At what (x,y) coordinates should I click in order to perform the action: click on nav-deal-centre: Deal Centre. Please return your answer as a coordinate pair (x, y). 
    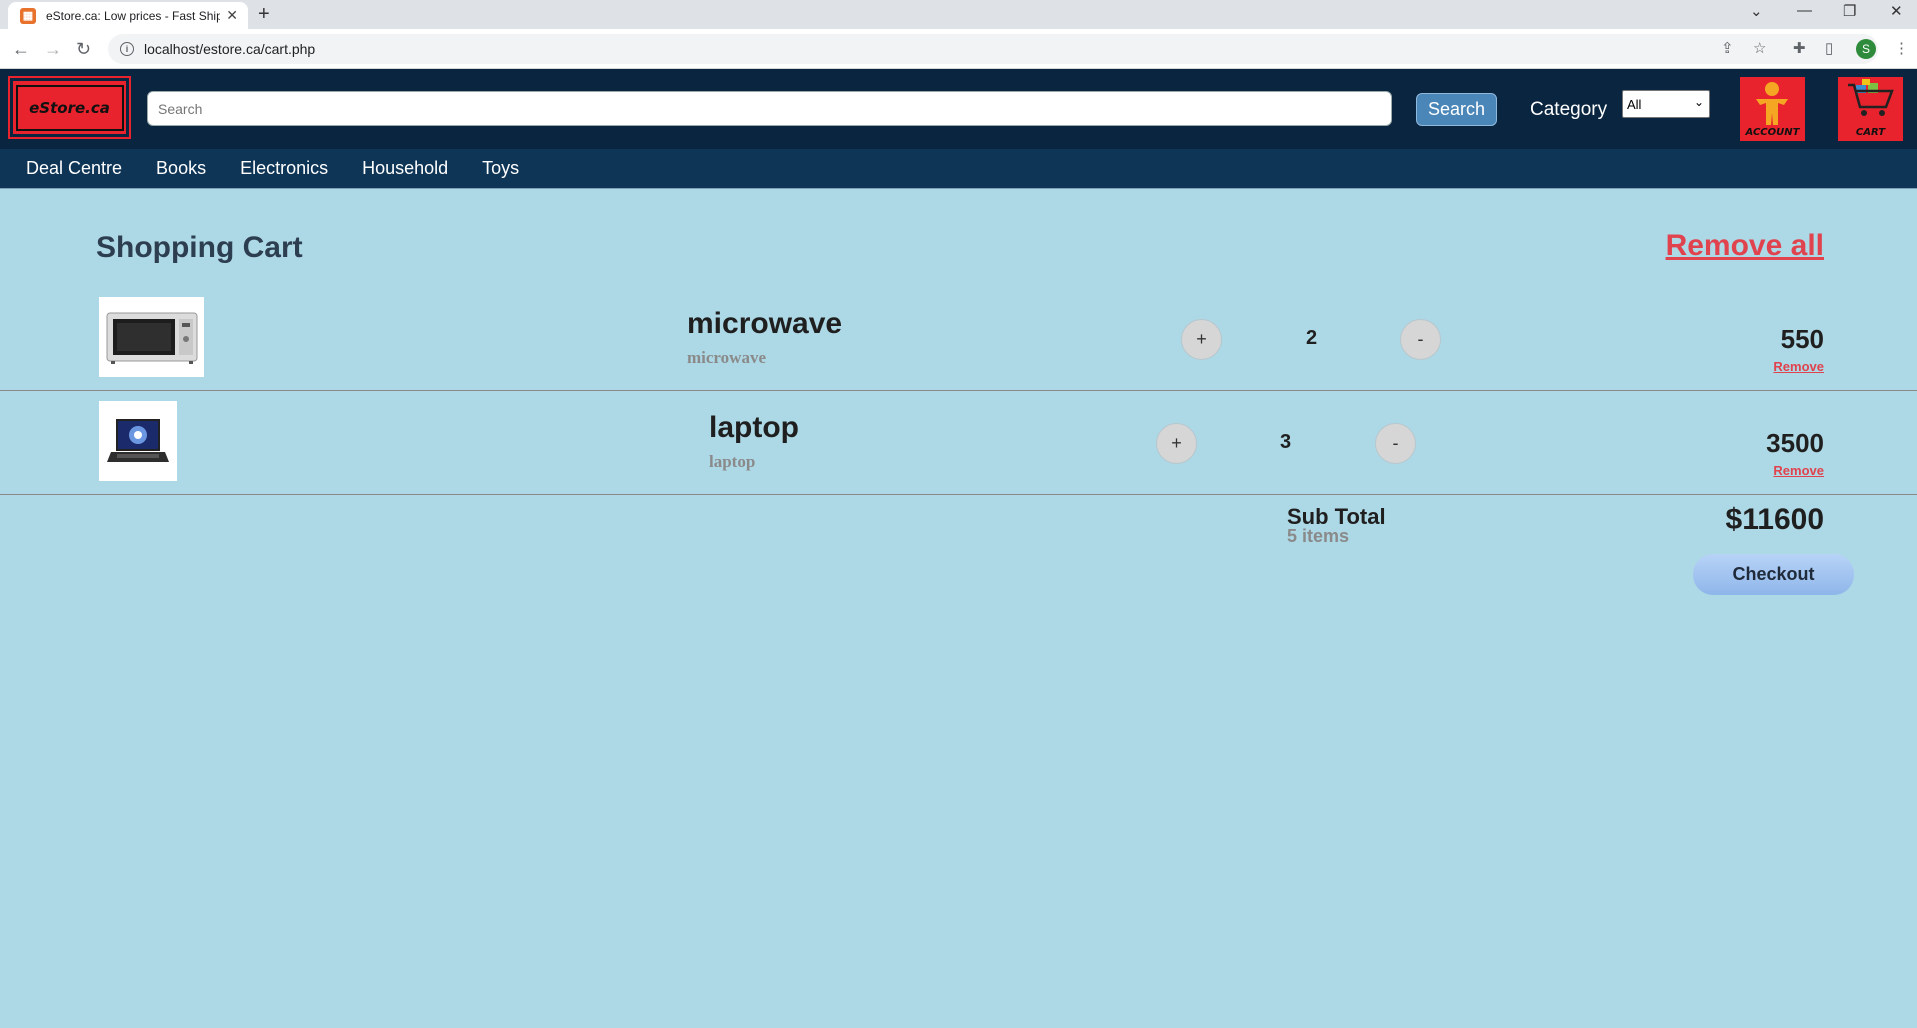
    Looking at the image, I should click on (74, 168).